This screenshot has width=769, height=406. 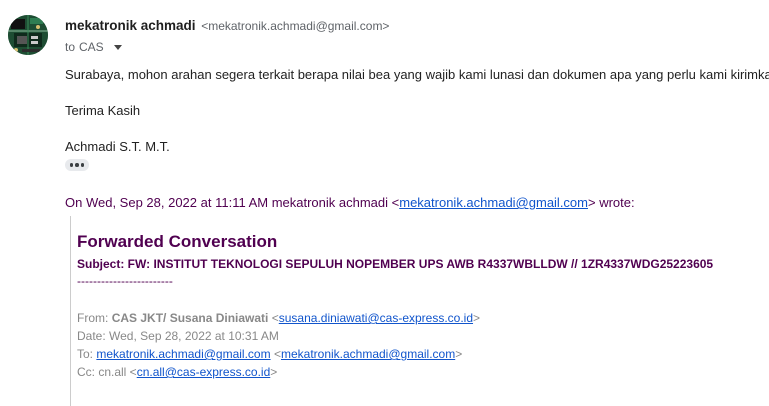 I want to click on from-label: From:, so click(x=93, y=318).